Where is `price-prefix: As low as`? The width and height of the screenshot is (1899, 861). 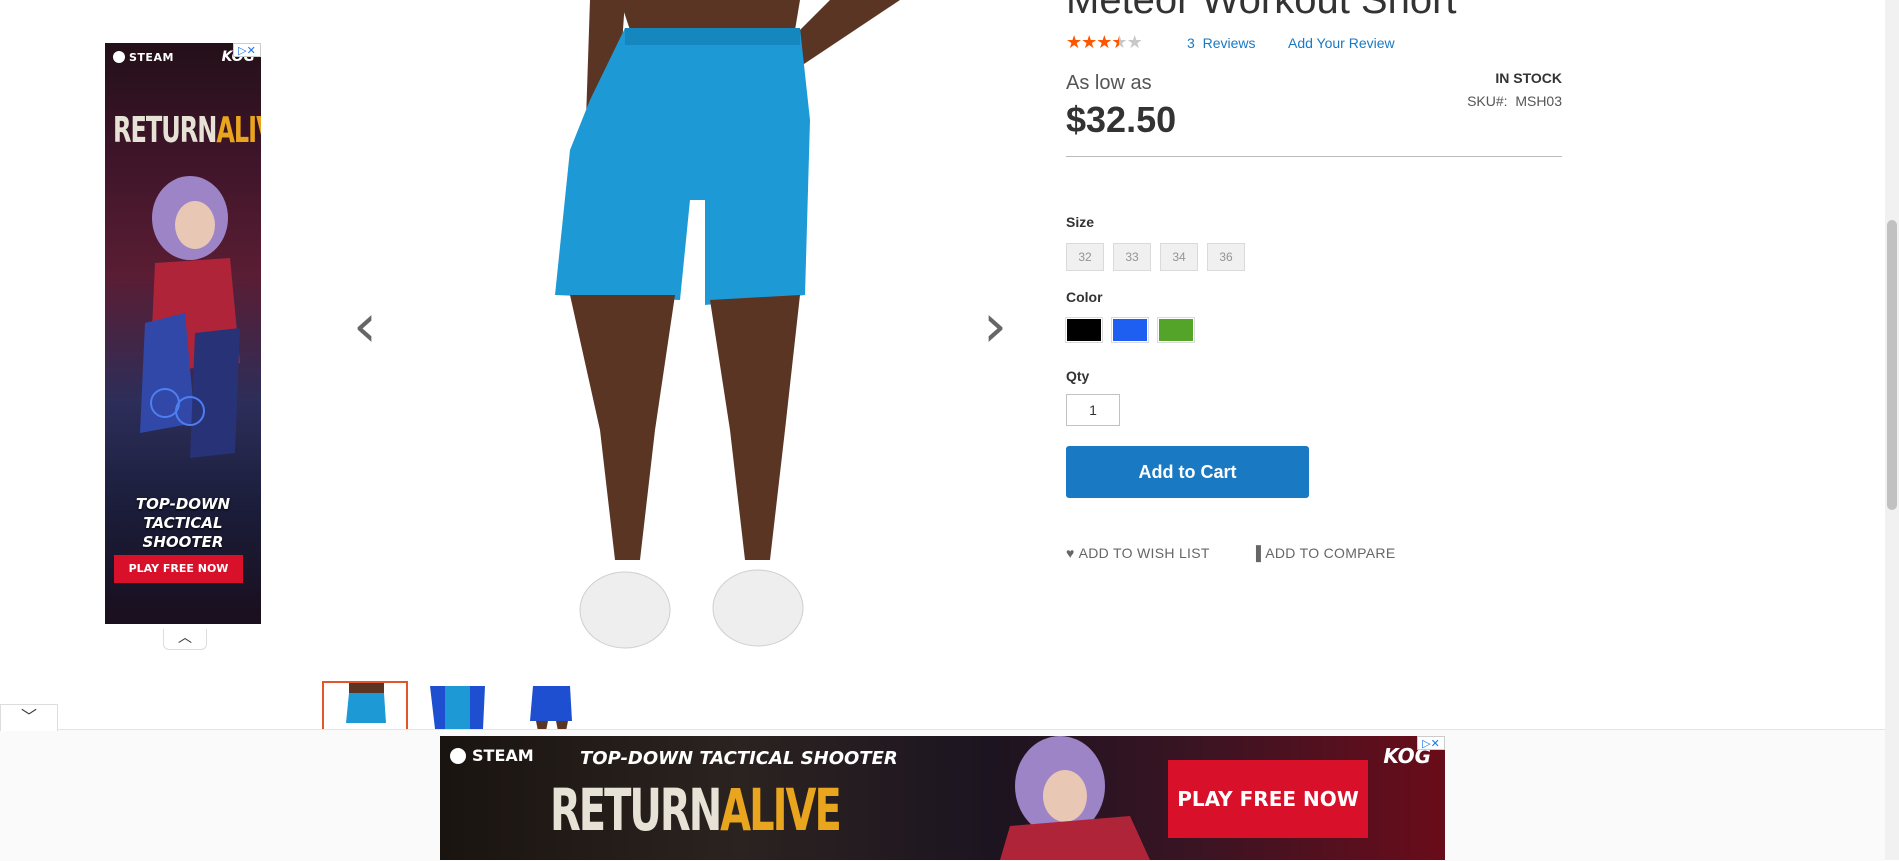
price-prefix: As low as is located at coordinates (1109, 83).